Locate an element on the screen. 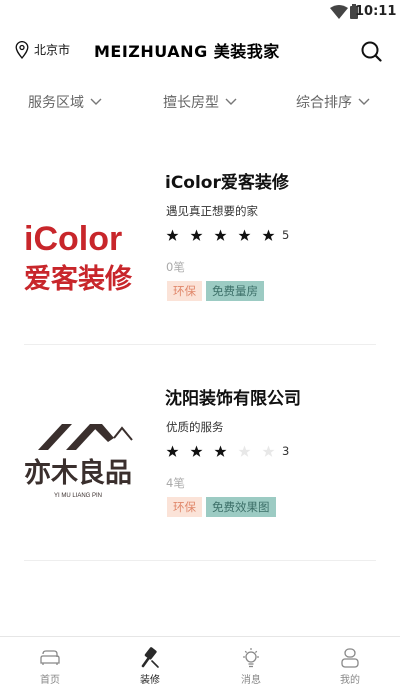  company-logo: iColor 爱客装修 is located at coordinates (78, 257).